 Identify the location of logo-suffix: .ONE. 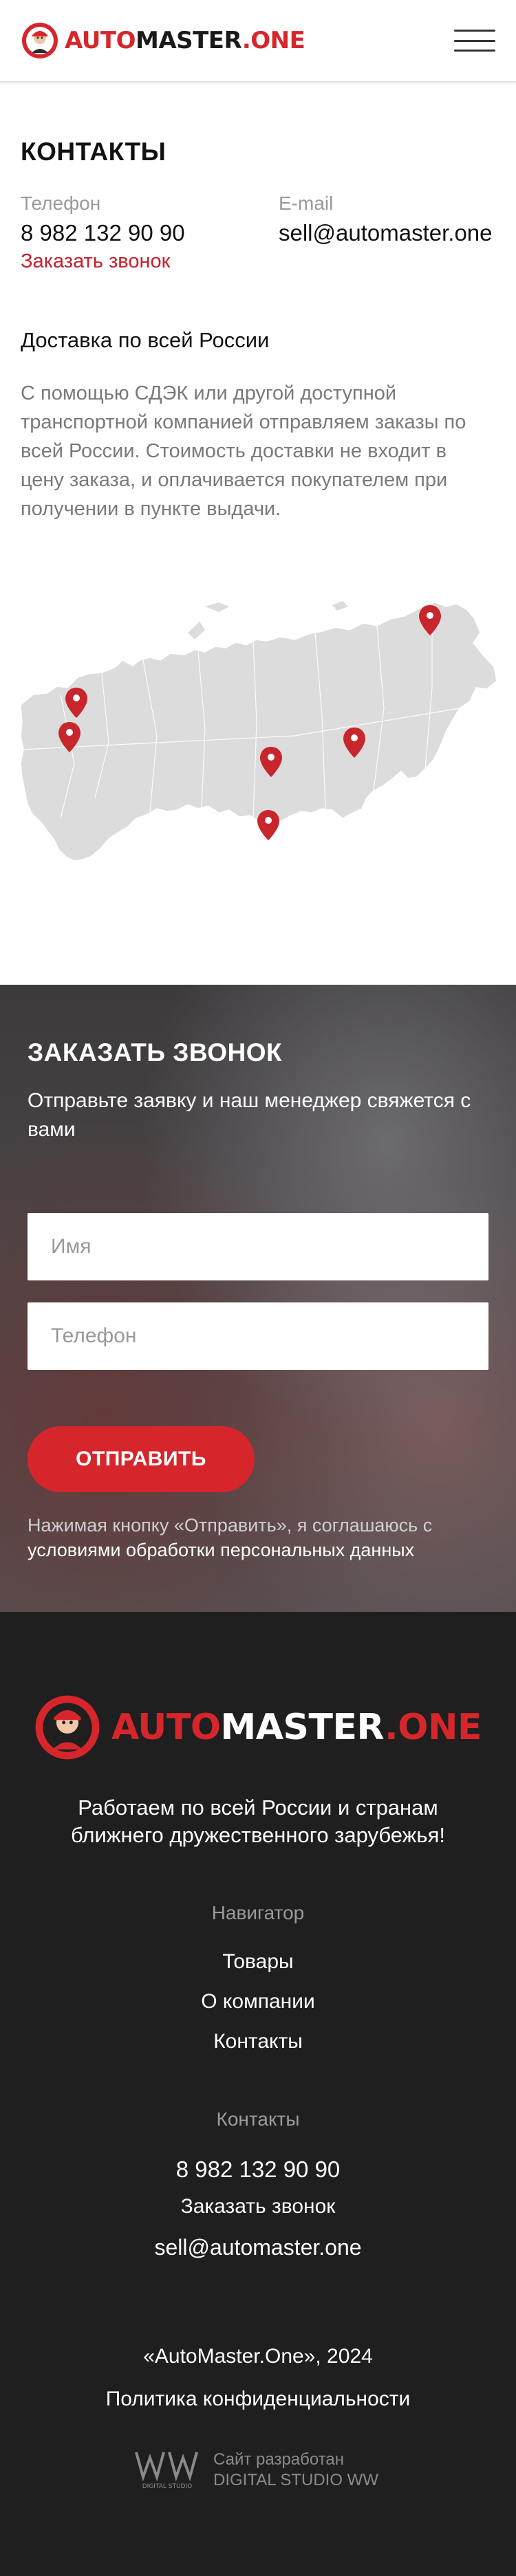
(273, 40).